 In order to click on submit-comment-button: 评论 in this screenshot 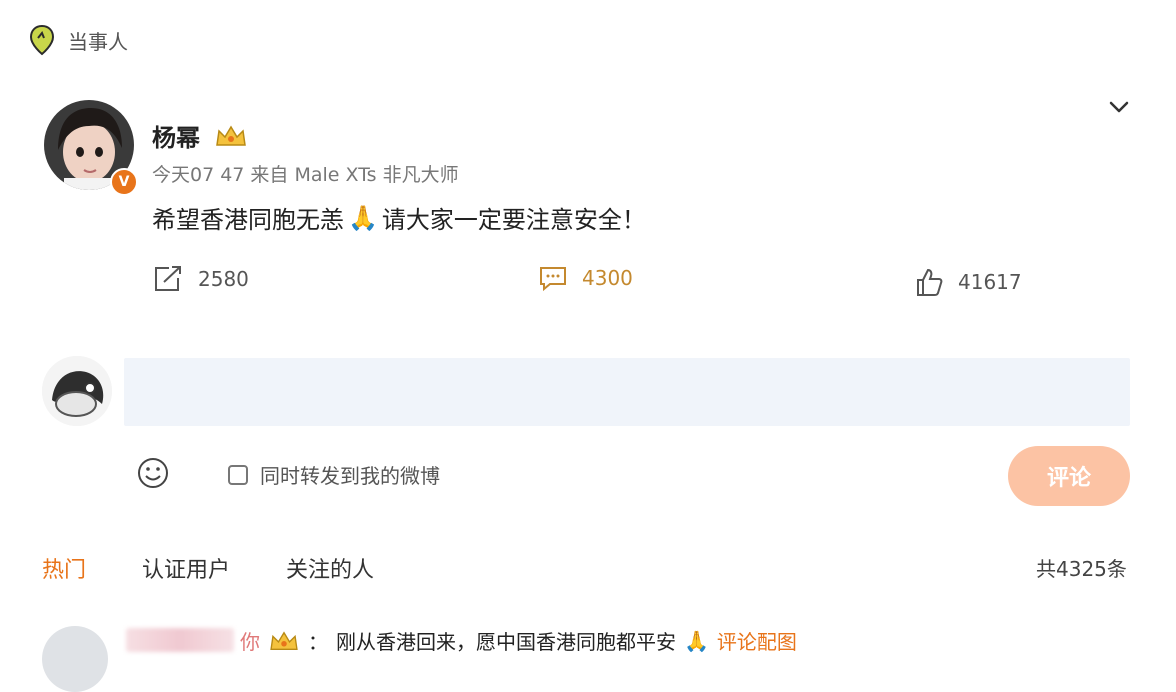, I will do `click(1069, 476)`.